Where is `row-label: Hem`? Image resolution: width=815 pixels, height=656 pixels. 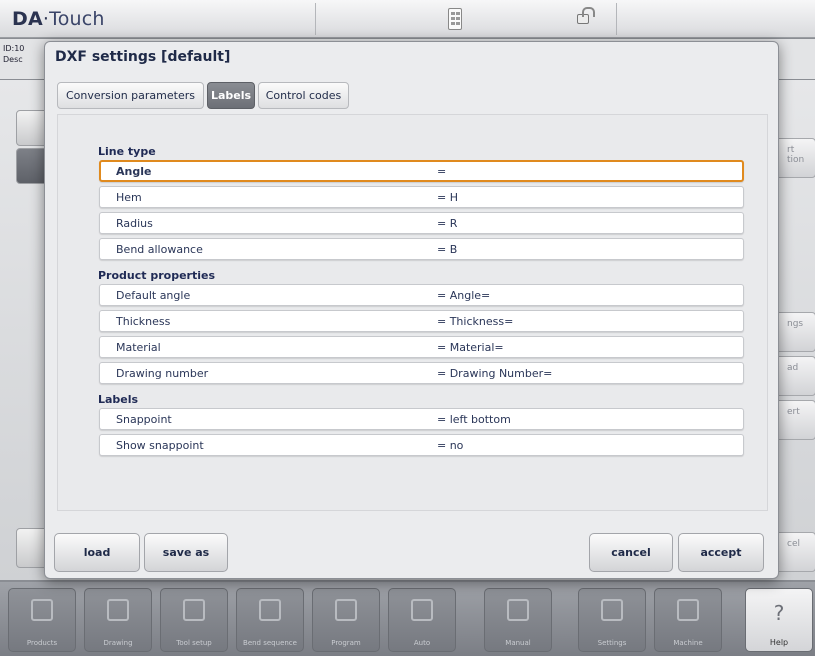
row-label: Hem is located at coordinates (129, 197).